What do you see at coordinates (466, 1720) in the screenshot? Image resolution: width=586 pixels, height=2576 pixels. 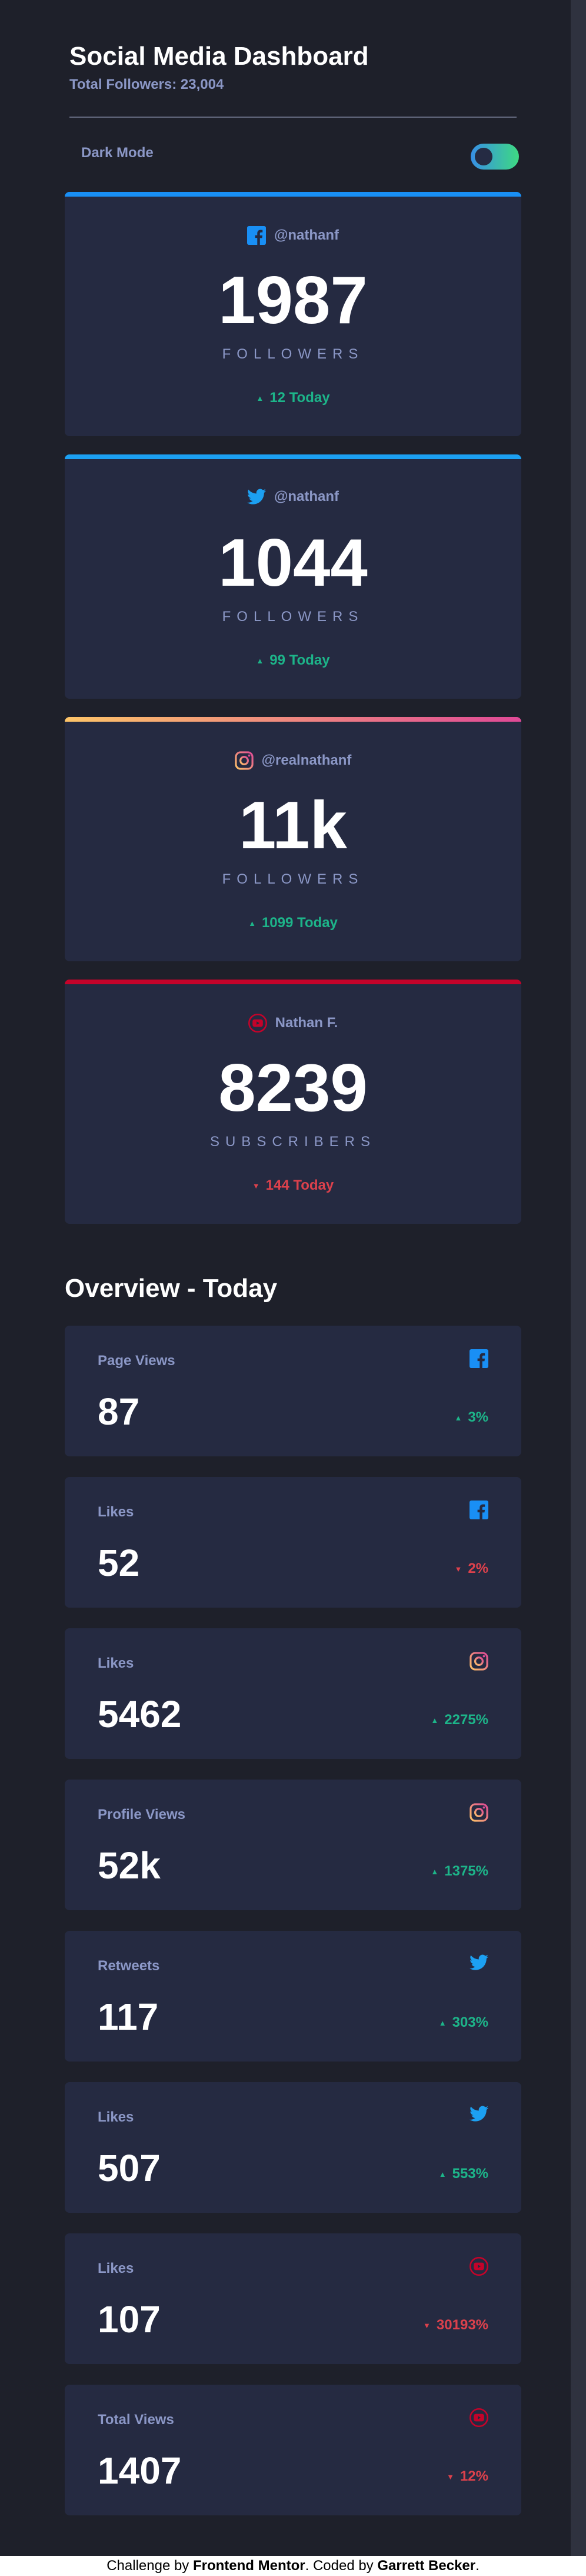 I see `metric-change-text: 2275%` at bounding box center [466, 1720].